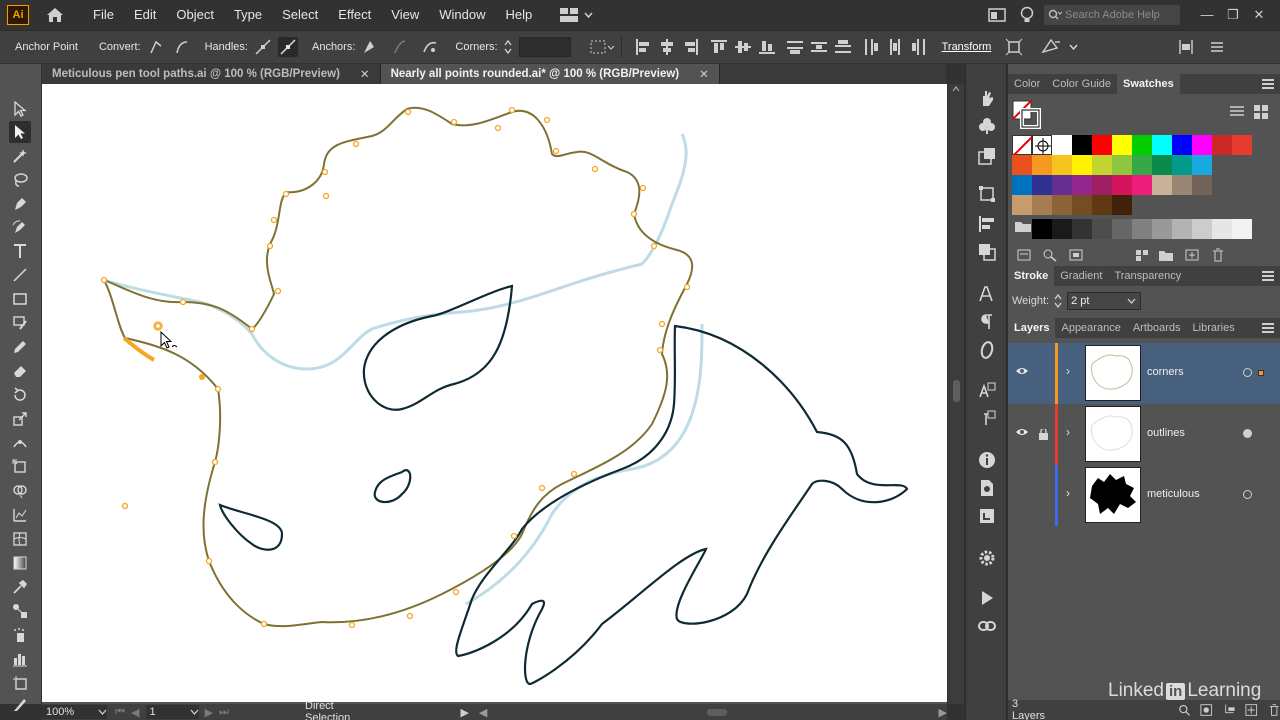 The width and height of the screenshot is (1280, 720). I want to click on magic-wand-tool, so click(20, 156).